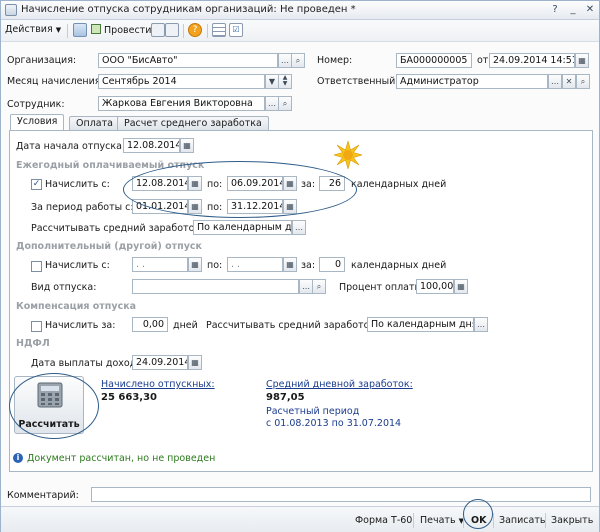  What do you see at coordinates (54, 406) in the screenshot?
I see `highlight-ellipse` at bounding box center [54, 406].